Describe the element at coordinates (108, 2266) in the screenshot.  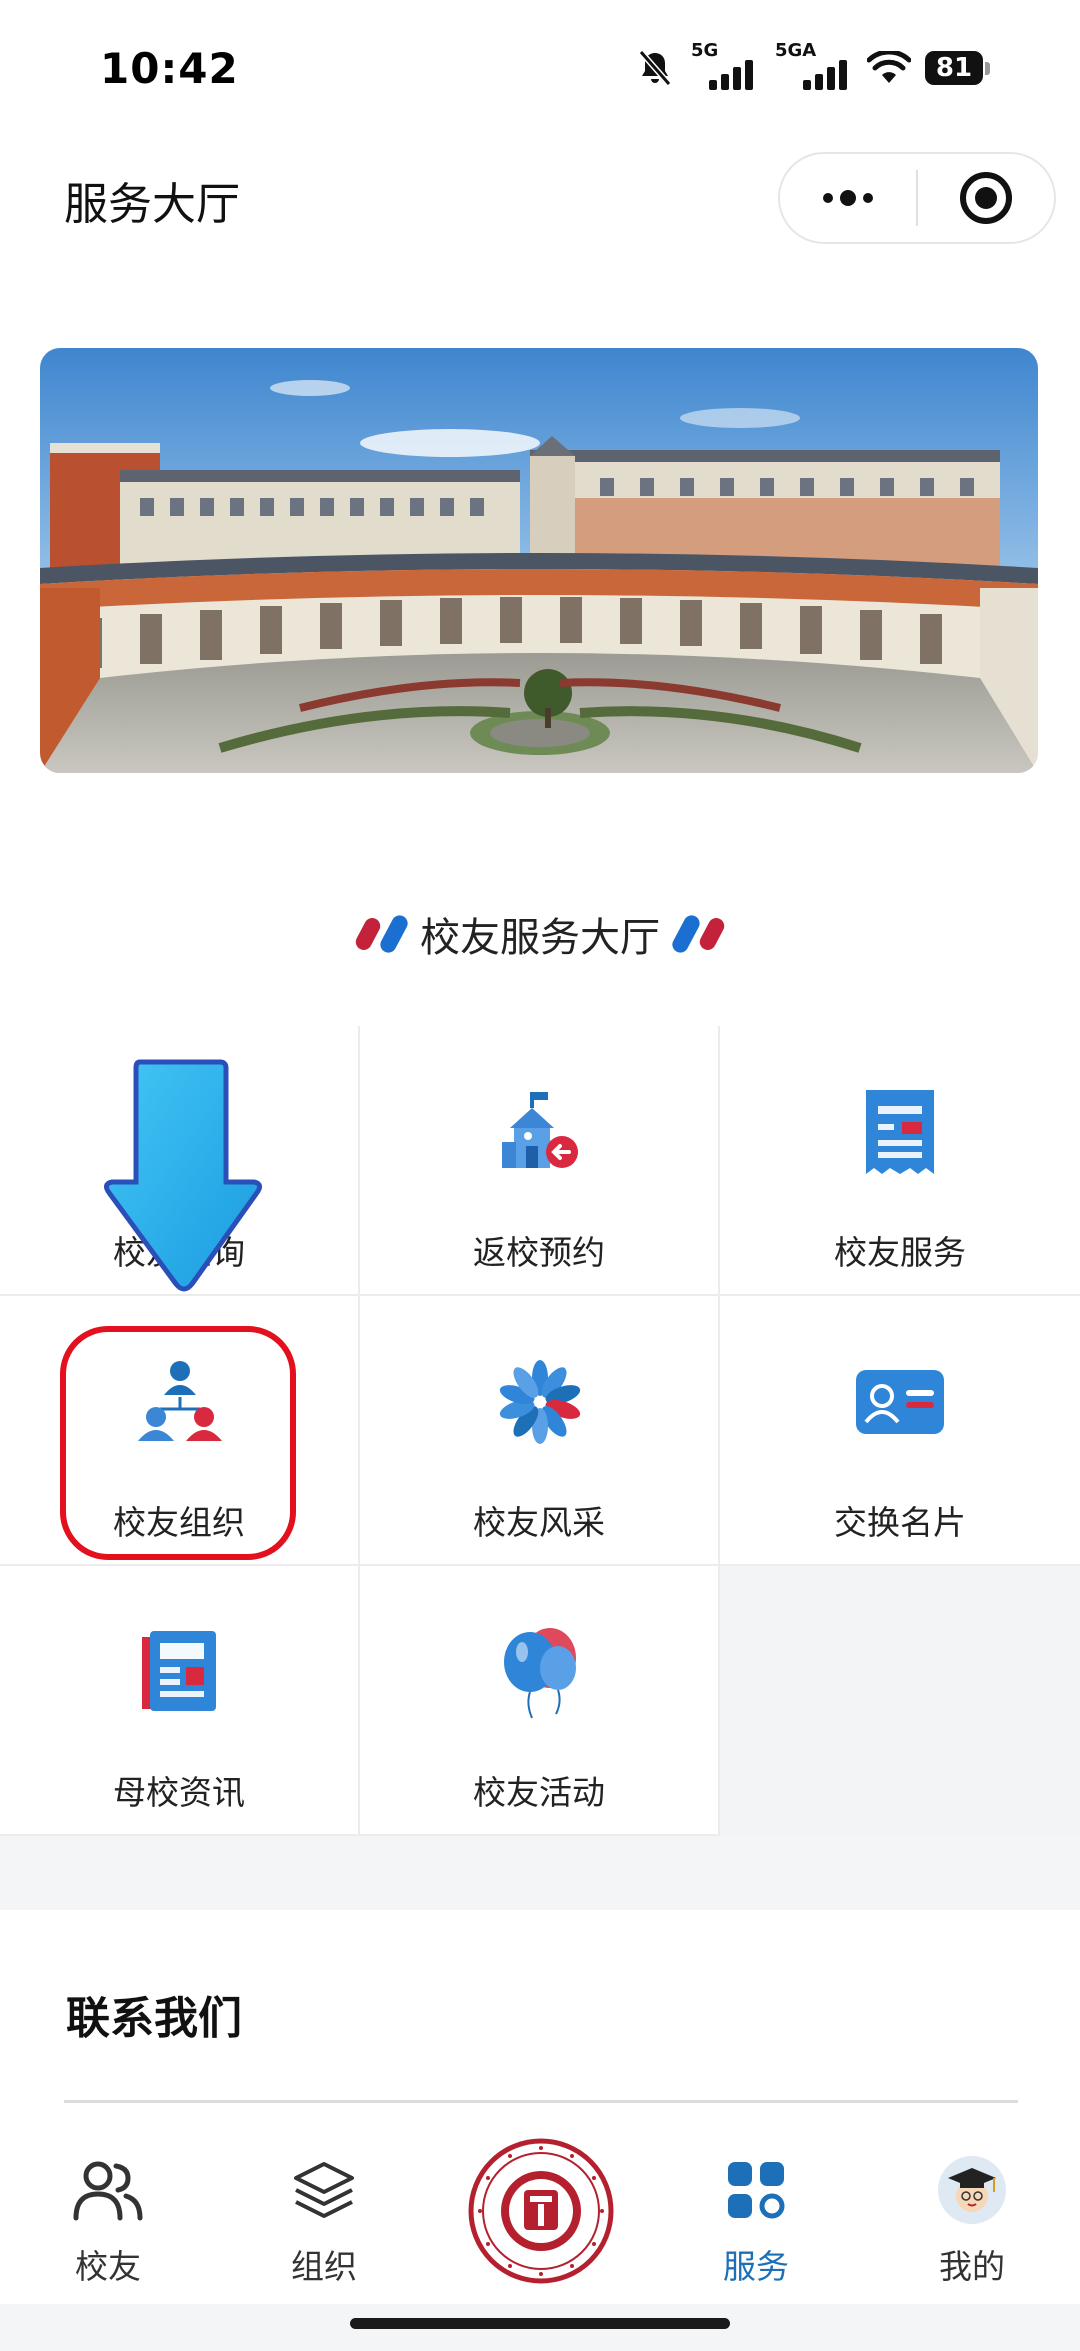
I see `tab-label: 校友` at that location.